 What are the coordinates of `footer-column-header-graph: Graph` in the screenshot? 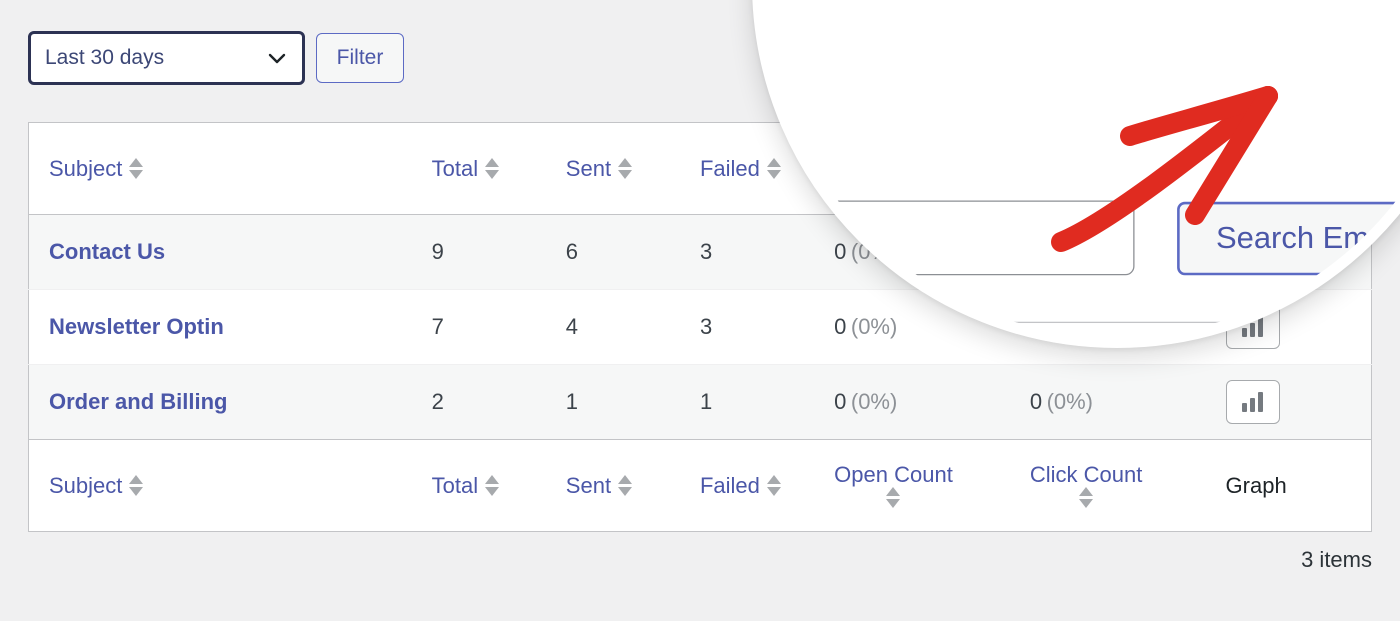 It's located at (1299, 486).